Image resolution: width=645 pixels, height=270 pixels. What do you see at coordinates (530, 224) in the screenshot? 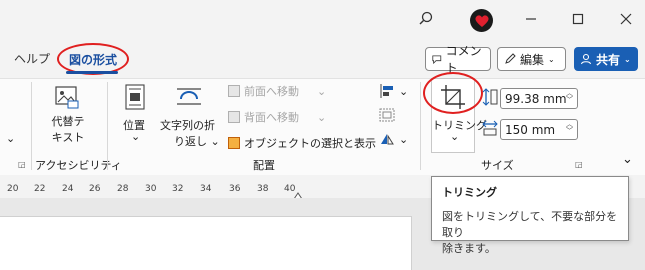
I see `tooltip-body-line1: 図をトリミングして、不要な部分を取り` at bounding box center [530, 224].